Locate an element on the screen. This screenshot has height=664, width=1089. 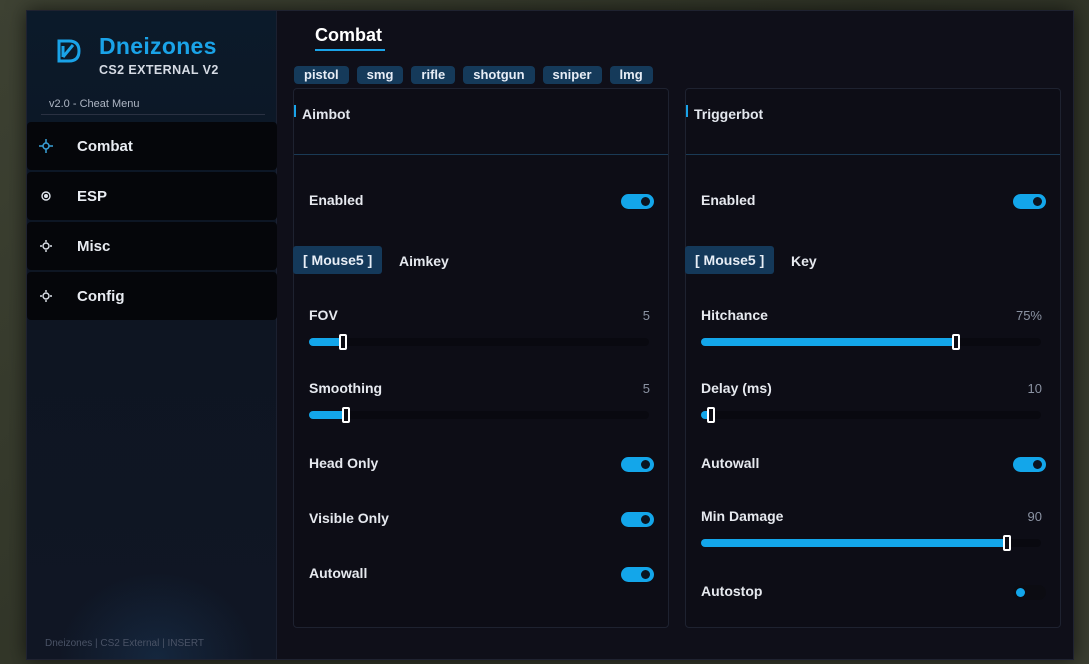
fov-label: FOV is located at coordinates (323, 315).